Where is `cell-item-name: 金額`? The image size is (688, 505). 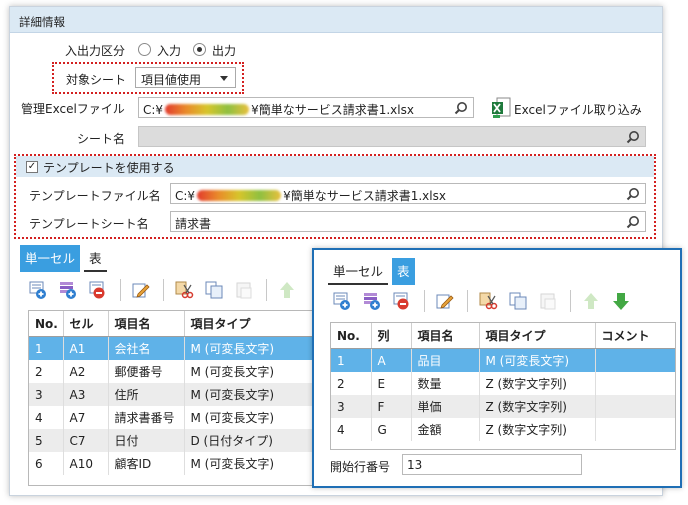
cell-item-name: 金額 is located at coordinates (445, 429).